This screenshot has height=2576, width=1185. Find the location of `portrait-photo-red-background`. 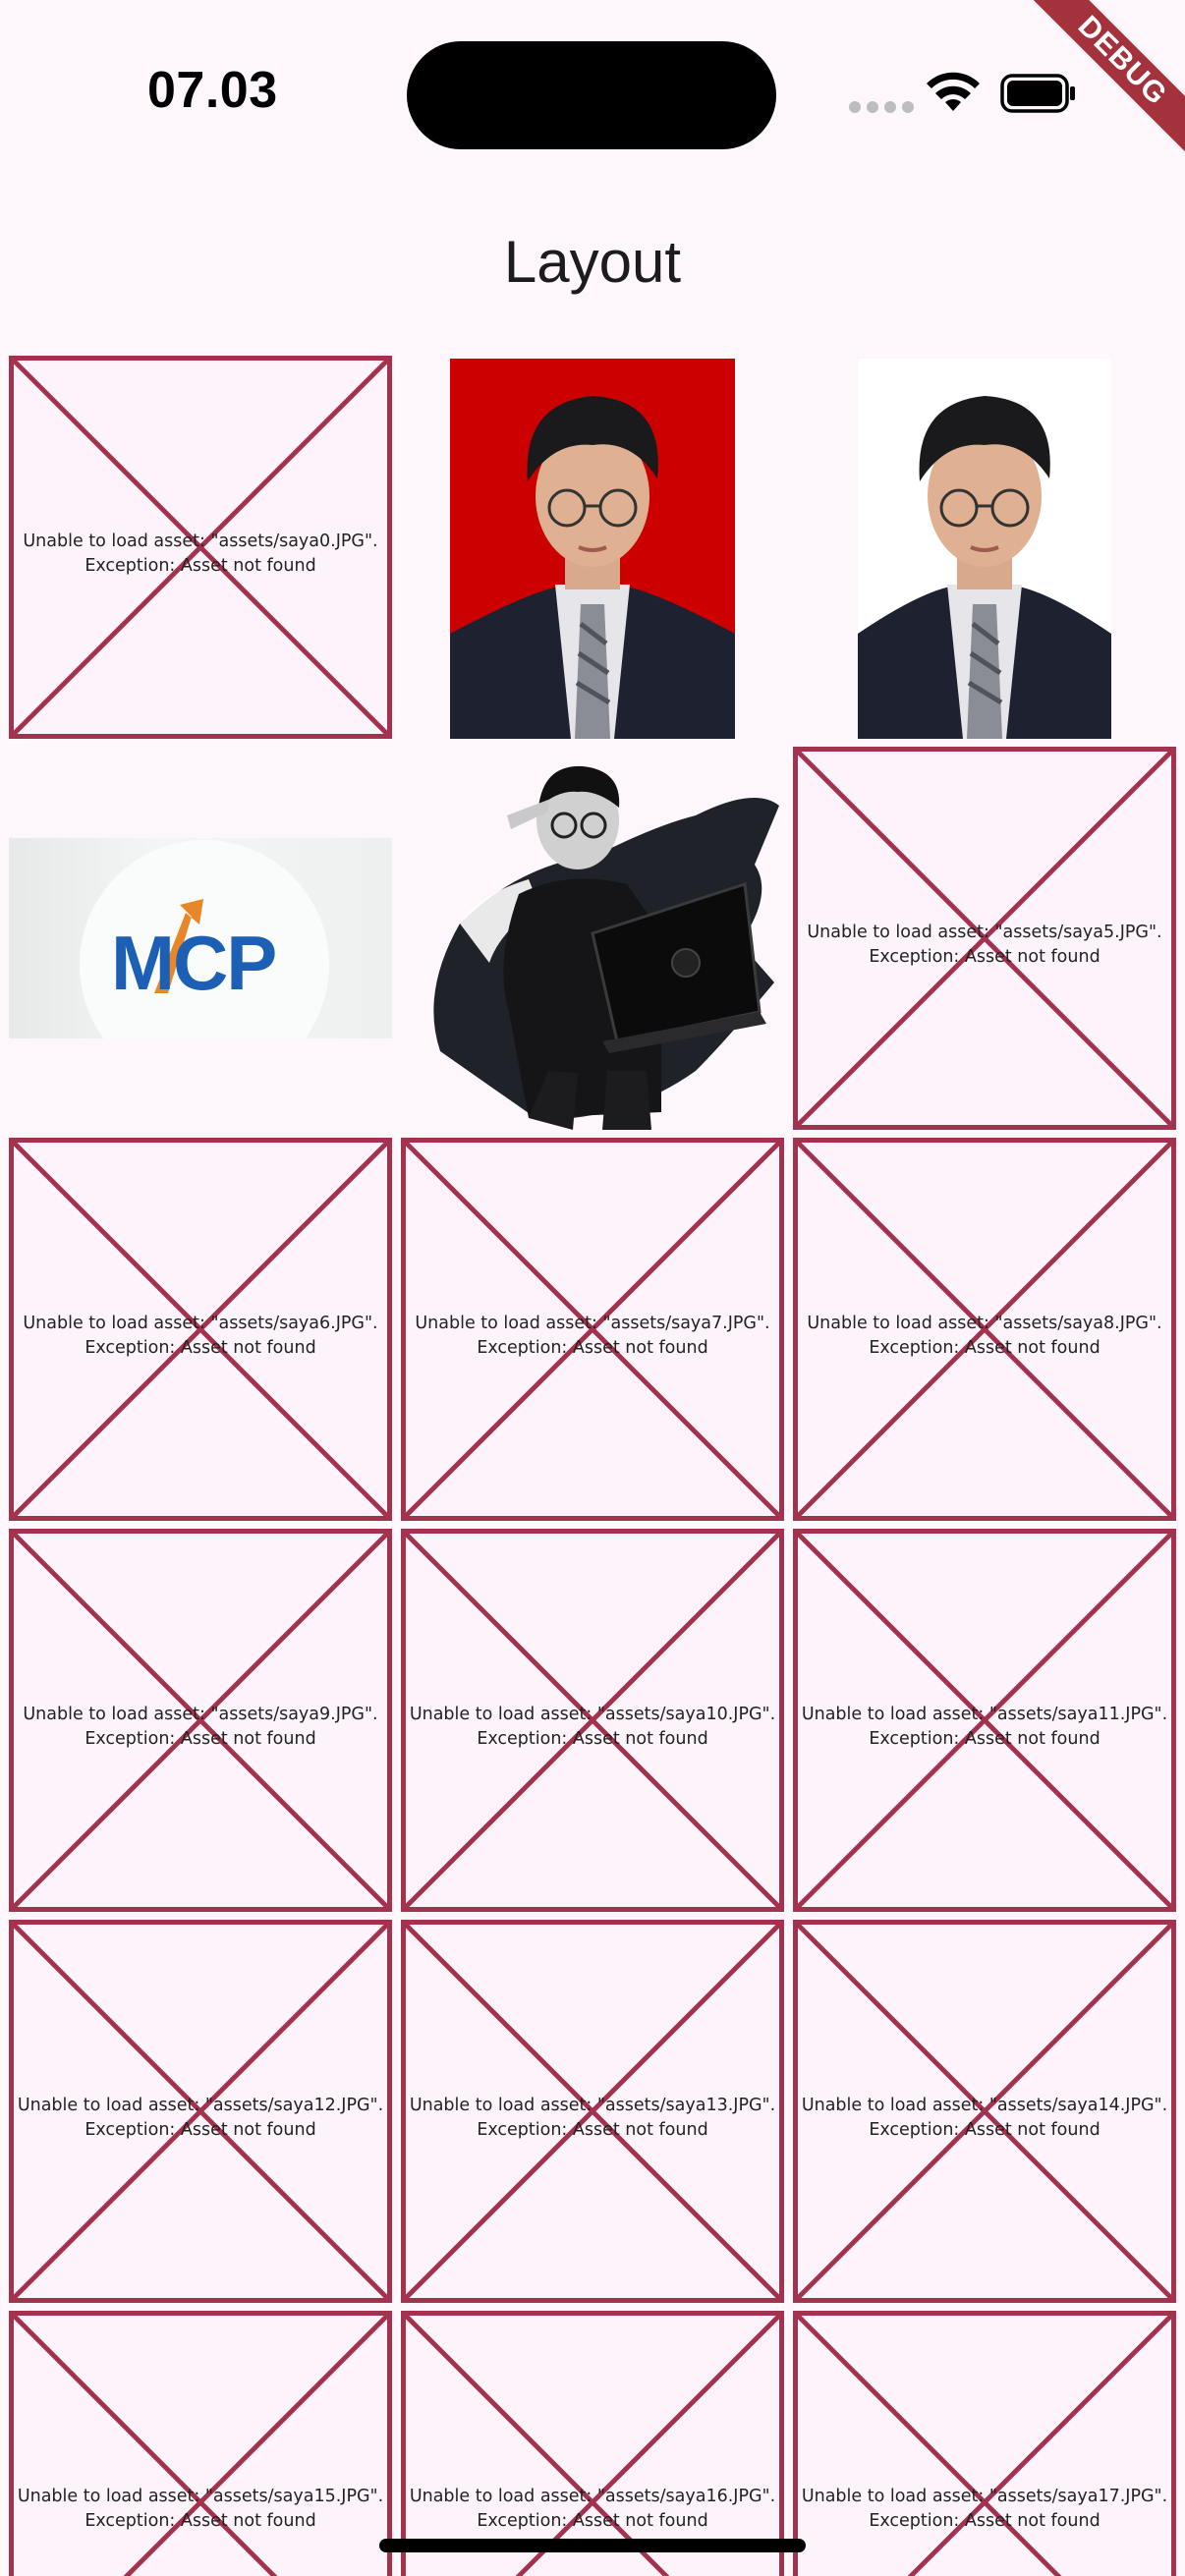

portrait-photo-red-background is located at coordinates (592, 549).